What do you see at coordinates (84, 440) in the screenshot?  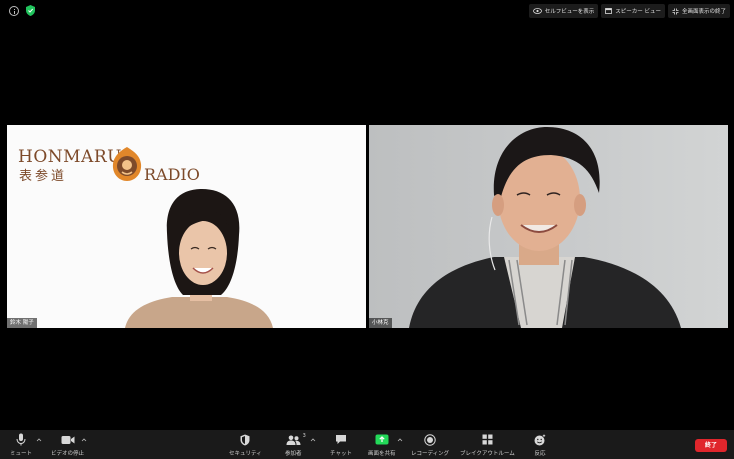 I see `video-options-chevron-up-icon` at bounding box center [84, 440].